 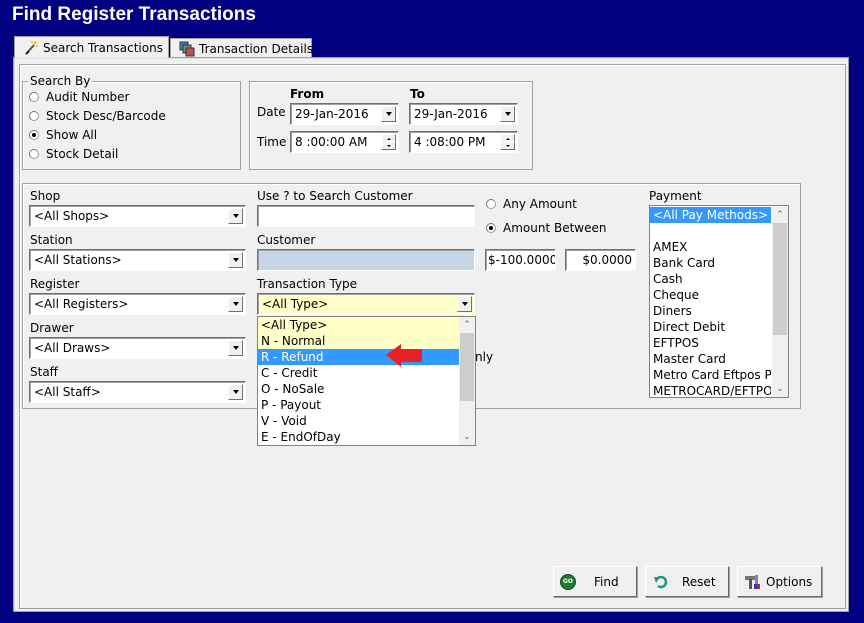 What do you see at coordinates (134, 14) in the screenshot?
I see `window-title: Find Register Transactions` at bounding box center [134, 14].